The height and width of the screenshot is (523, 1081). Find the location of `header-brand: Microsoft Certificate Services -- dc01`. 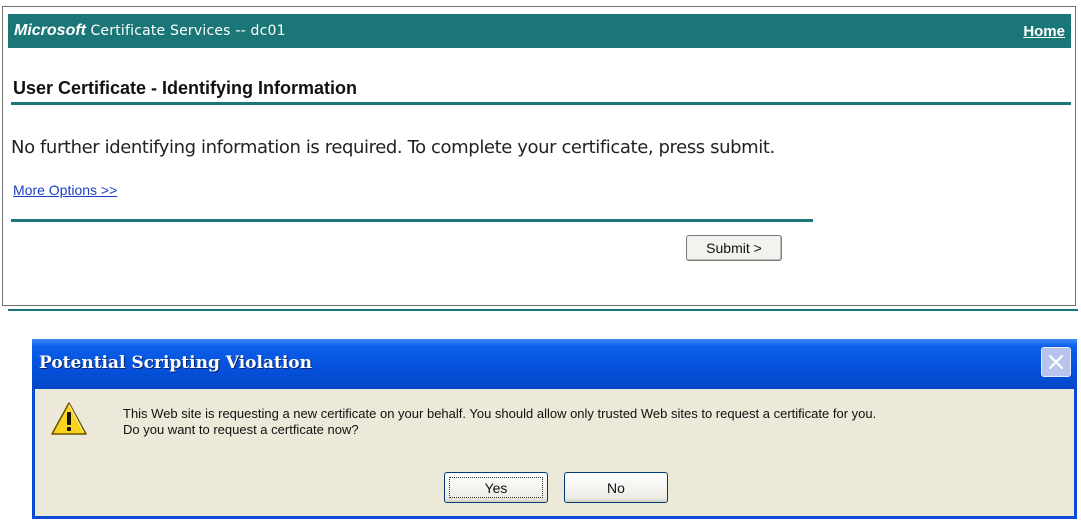

header-brand: Microsoft Certificate Services -- dc01 is located at coordinates (150, 31).